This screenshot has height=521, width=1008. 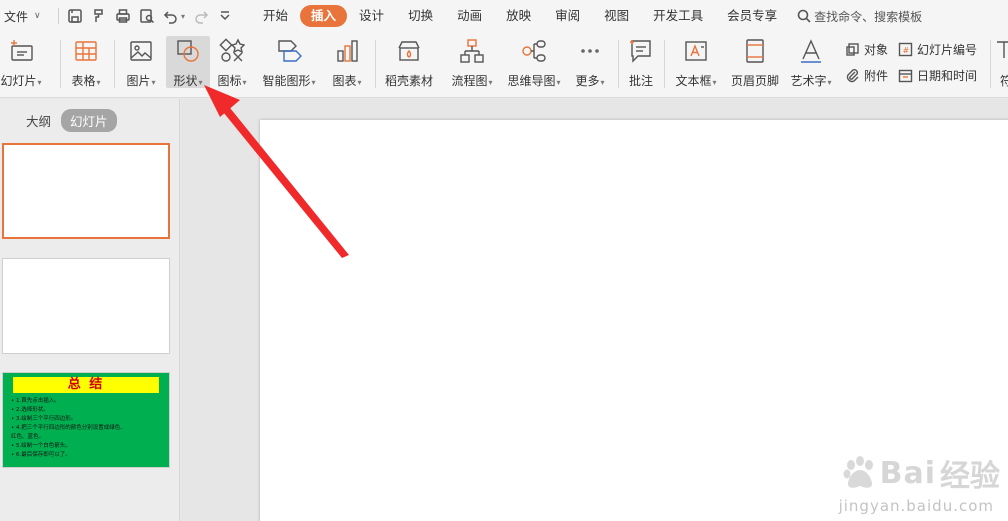 I want to click on flowchart-text: 流程图, so click(x=469, y=81).